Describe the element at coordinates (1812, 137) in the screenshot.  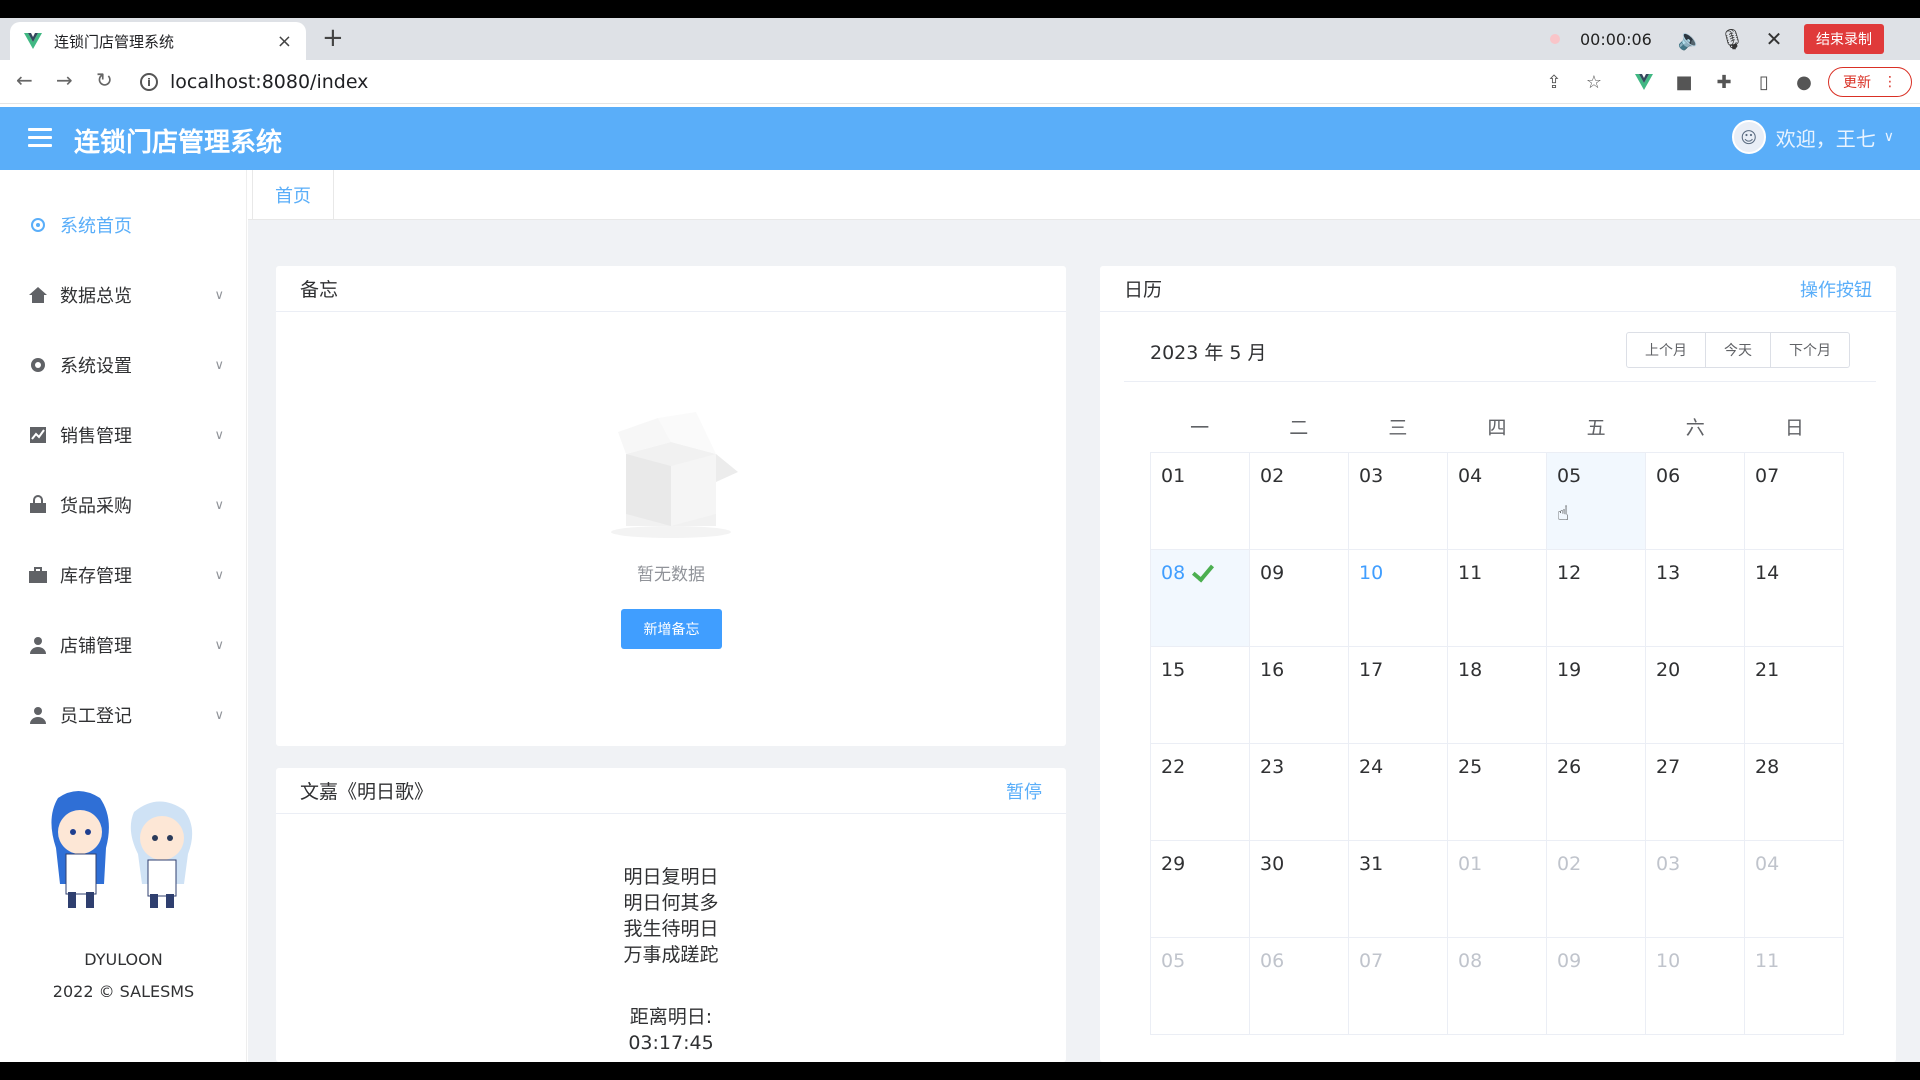
I see `user-menu: ☺ 欢迎，王七 ∨` at that location.